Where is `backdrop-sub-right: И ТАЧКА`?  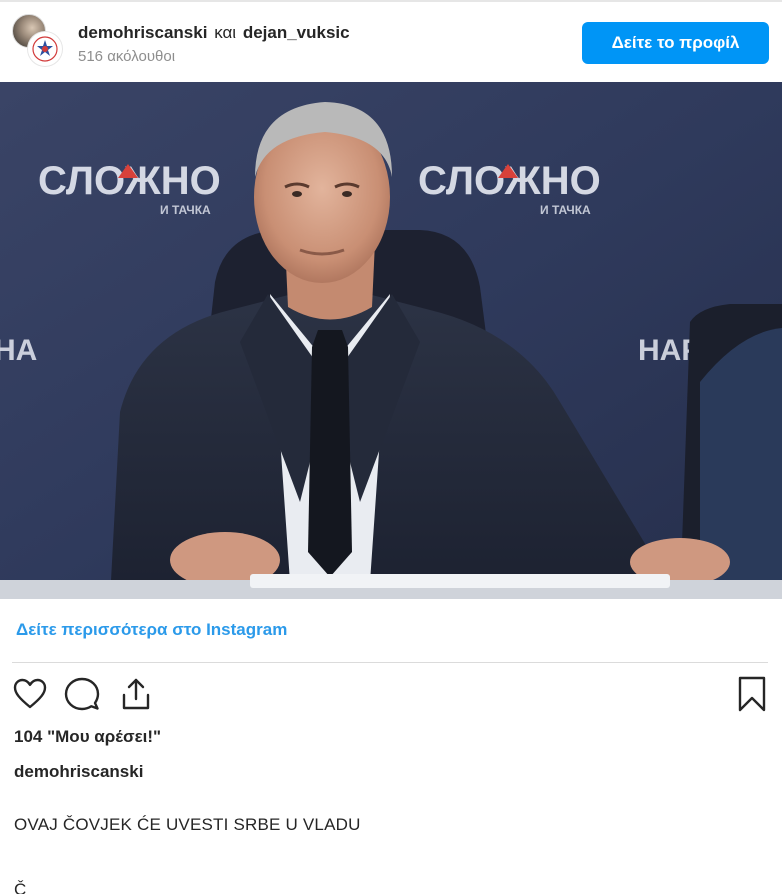 backdrop-sub-right: И ТАЧКА is located at coordinates (565, 210).